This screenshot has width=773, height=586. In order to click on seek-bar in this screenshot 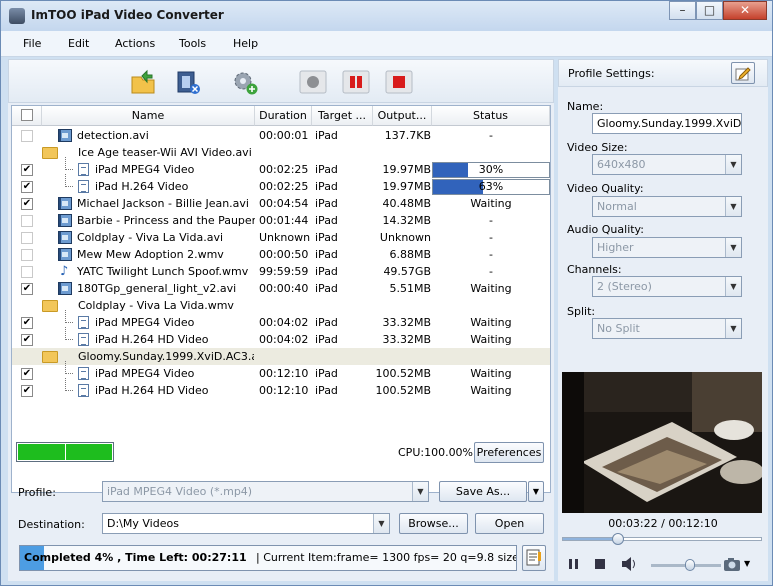, I will do `click(662, 539)`.